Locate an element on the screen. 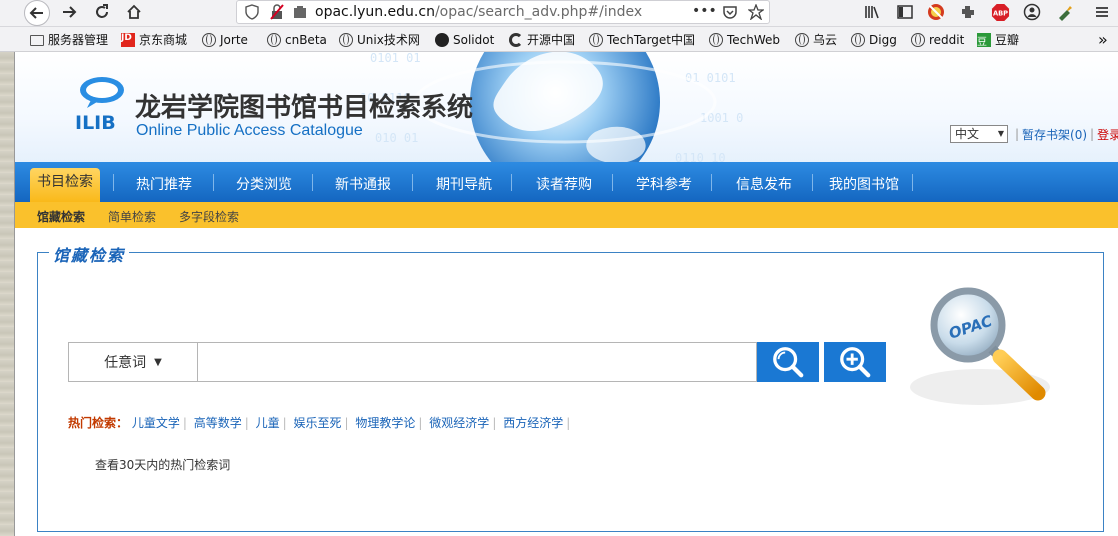 This screenshot has width=1118, height=536. nav-item-catalog-search: 书目检索 is located at coordinates (65, 185).